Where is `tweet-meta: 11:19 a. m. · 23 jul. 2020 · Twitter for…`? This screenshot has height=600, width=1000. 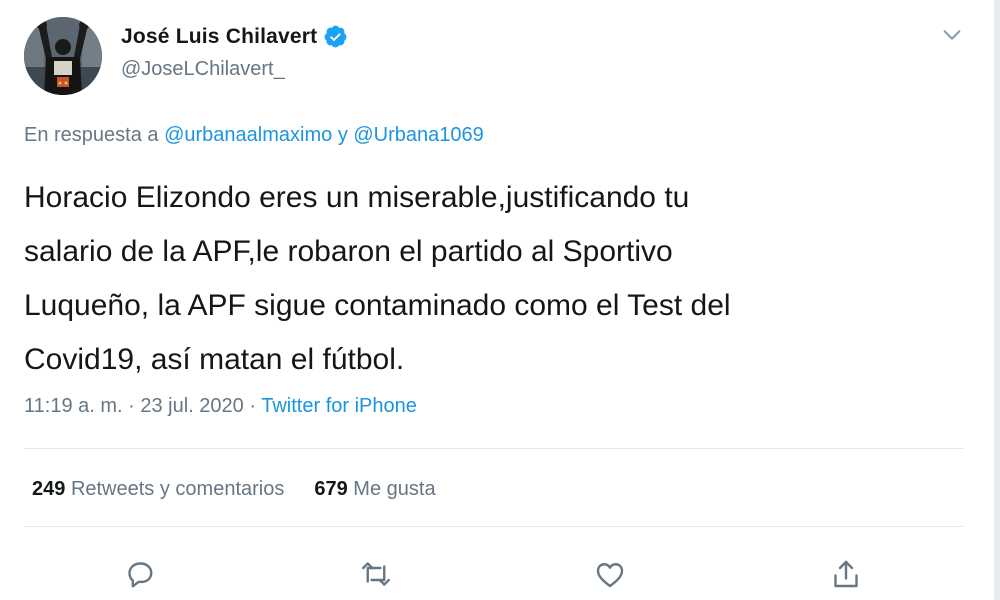
tweet-meta: 11:19 a. m. · 23 jul. 2020 · Twitter for… is located at coordinates (220, 406).